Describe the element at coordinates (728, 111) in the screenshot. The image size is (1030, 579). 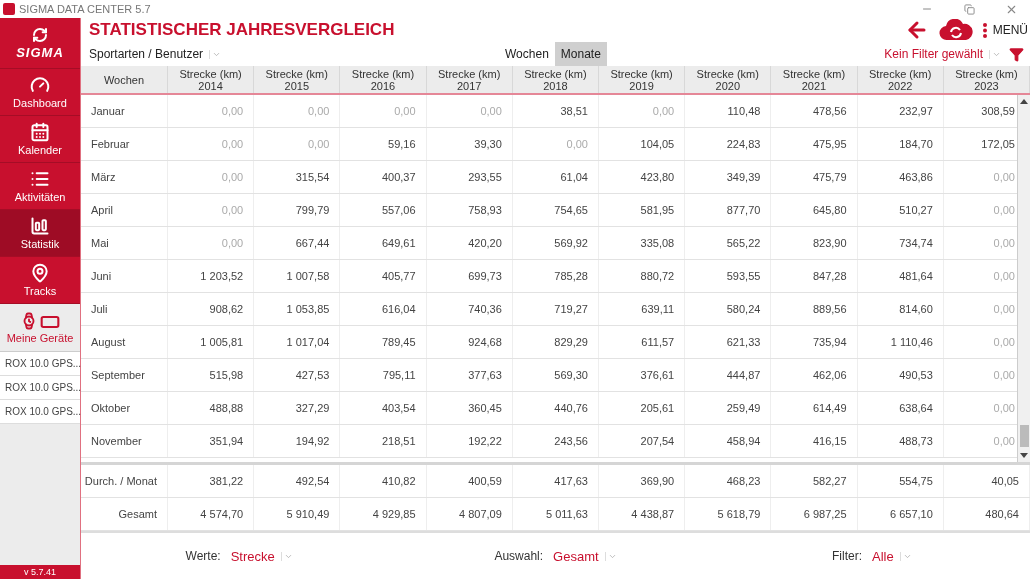
I see `table-cell: 110,48` at that location.